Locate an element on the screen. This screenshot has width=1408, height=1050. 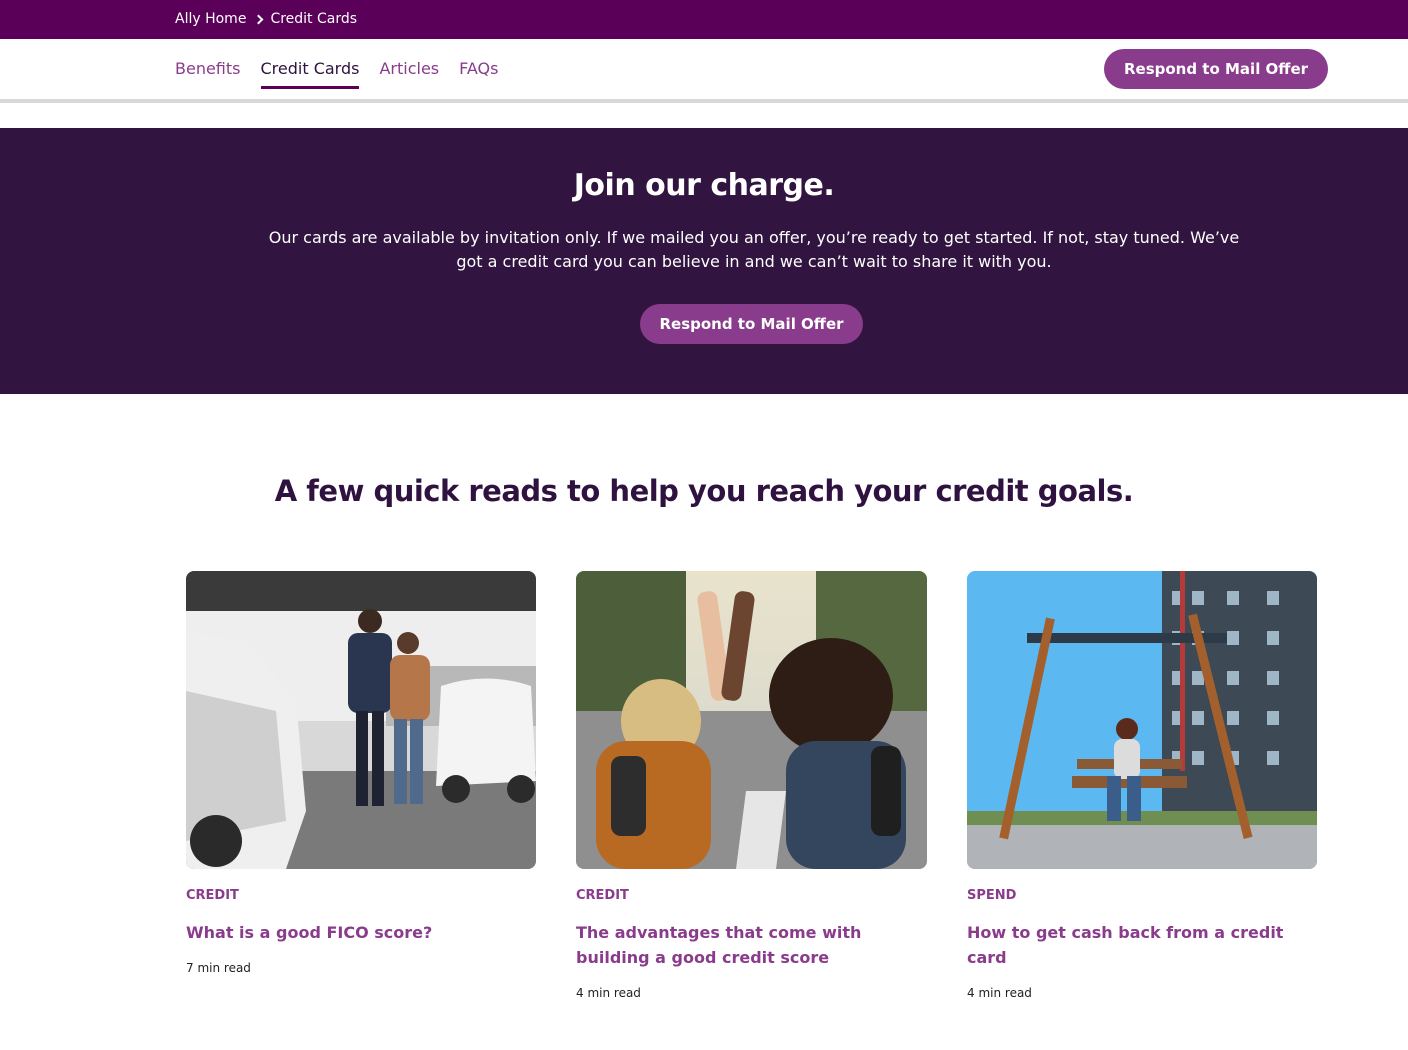
hero-respond-to-mail-offer-button: Respond to Mail Offer is located at coordinates (751, 324).